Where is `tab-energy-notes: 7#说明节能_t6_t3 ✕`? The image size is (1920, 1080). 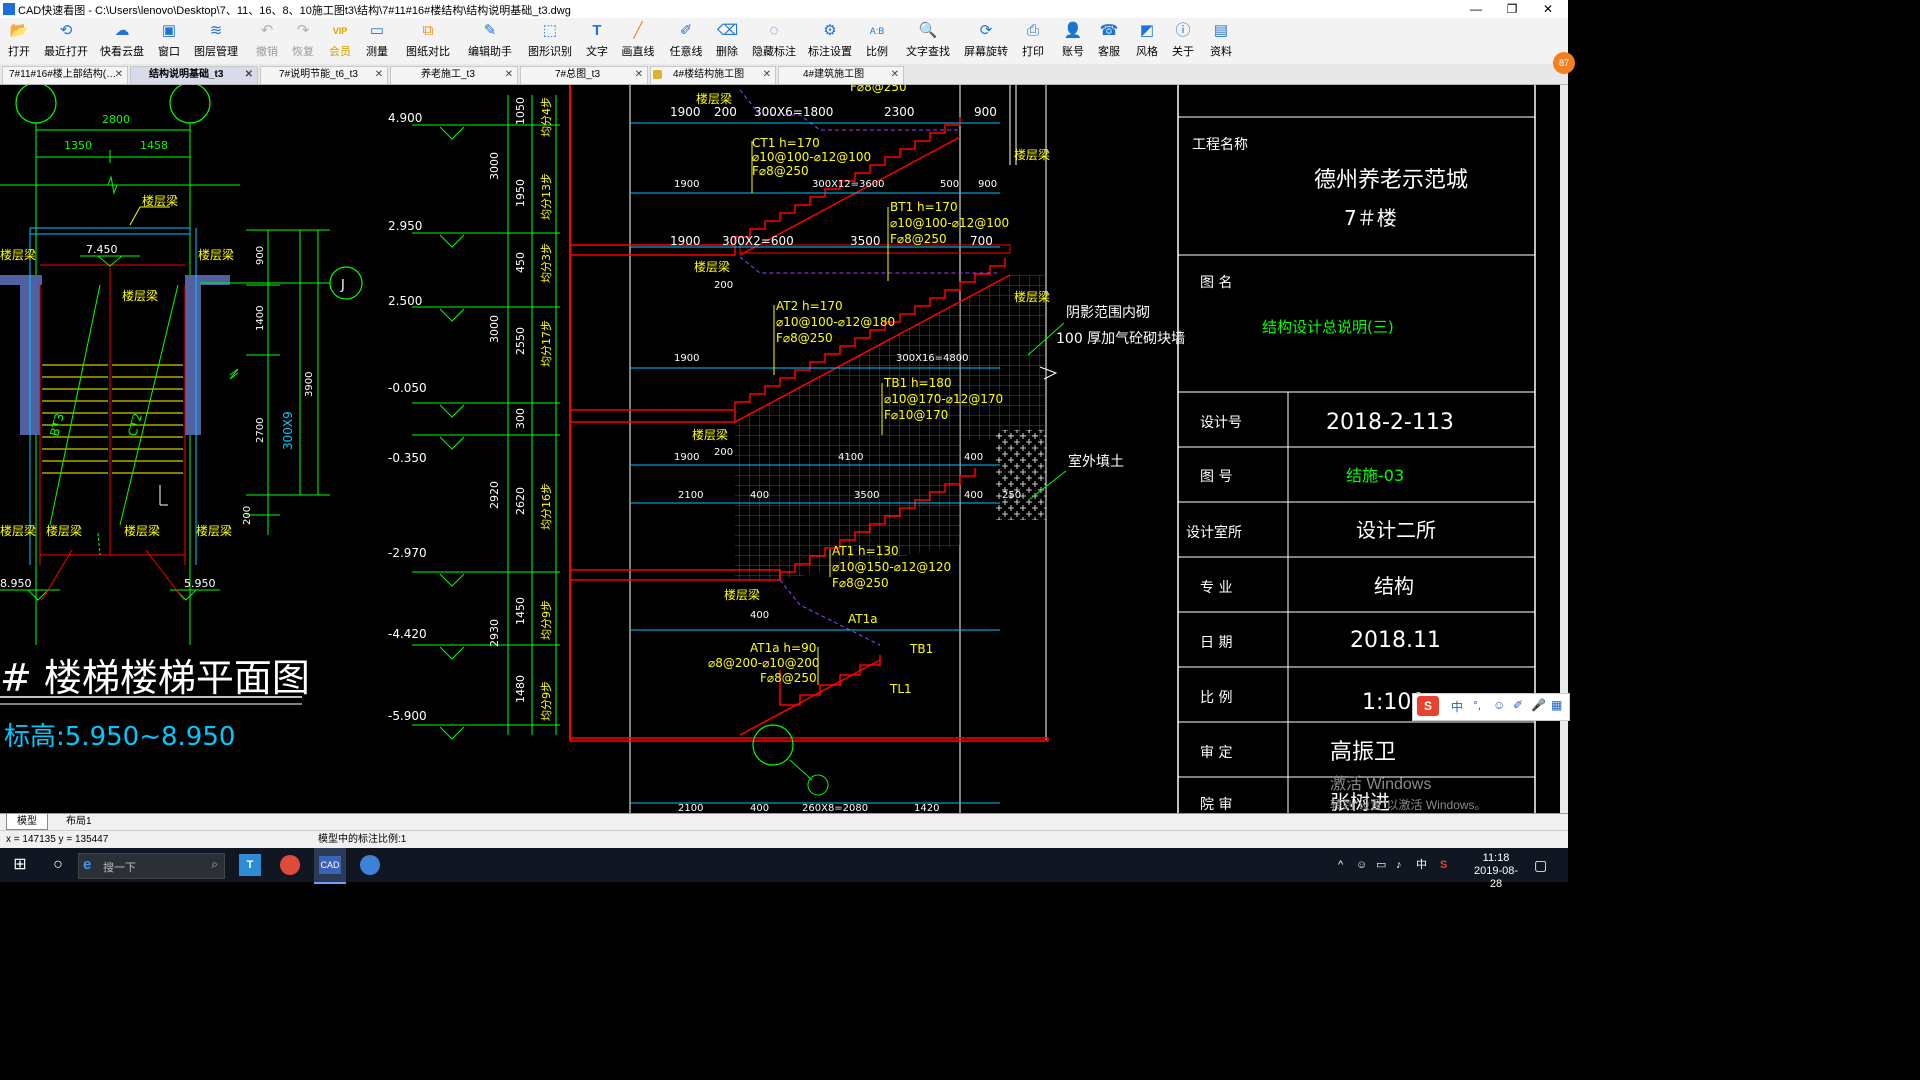
tab-energy-notes: 7#说明节能_t6_t3 ✕ is located at coordinates (324, 75).